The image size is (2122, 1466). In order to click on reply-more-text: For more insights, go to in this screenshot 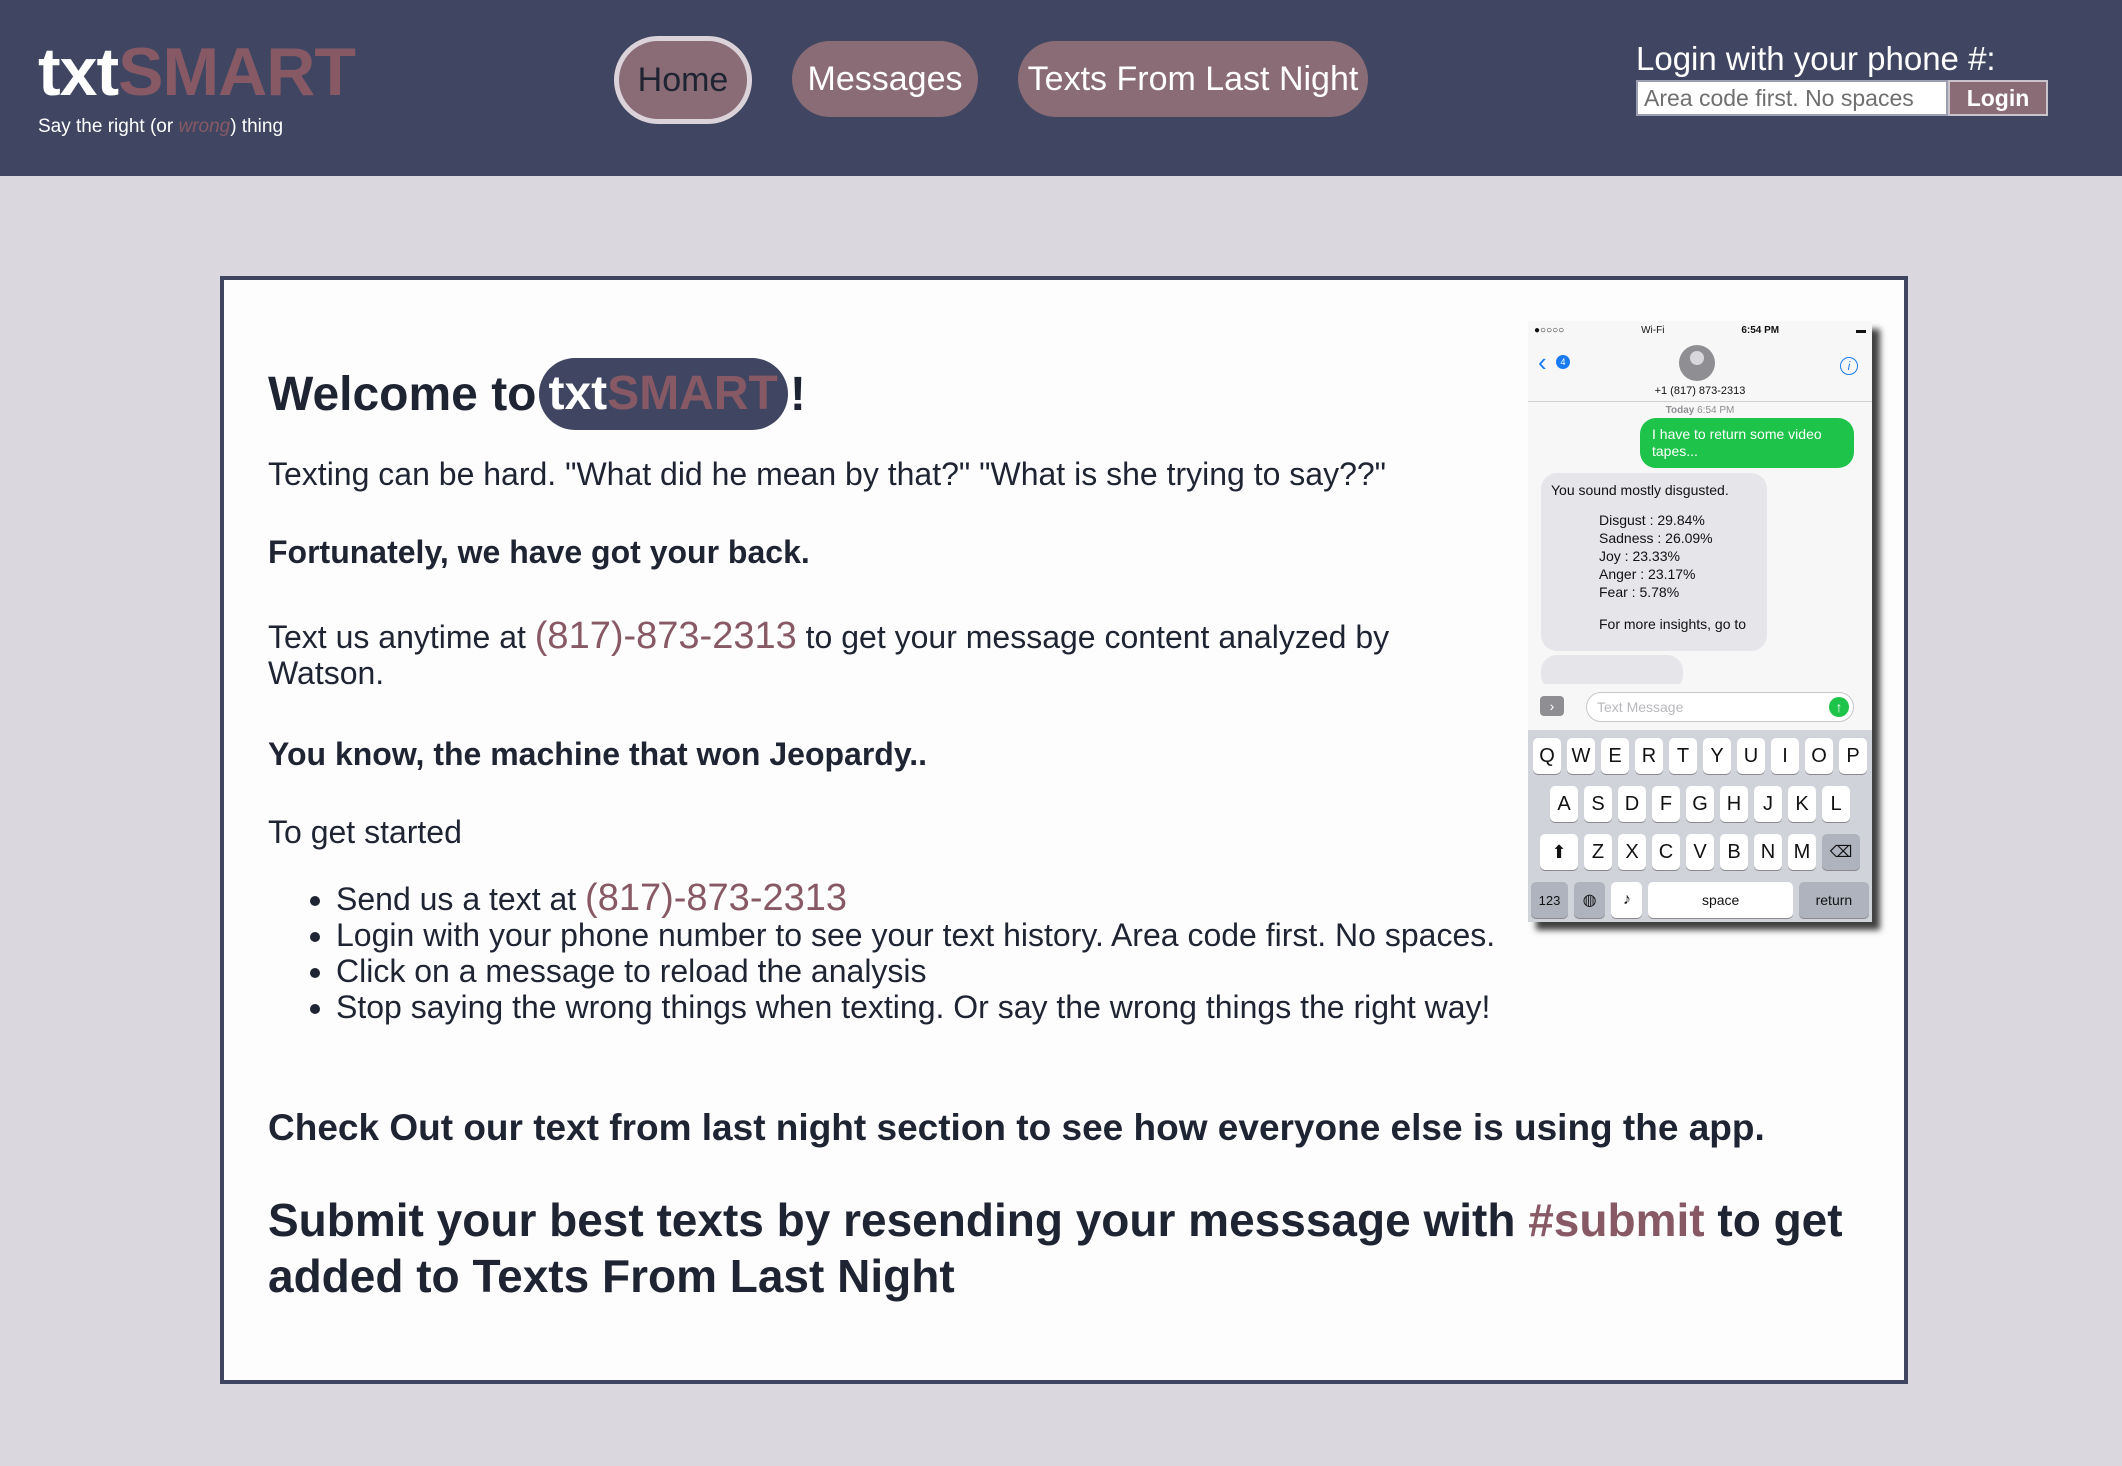, I will do `click(1673, 624)`.